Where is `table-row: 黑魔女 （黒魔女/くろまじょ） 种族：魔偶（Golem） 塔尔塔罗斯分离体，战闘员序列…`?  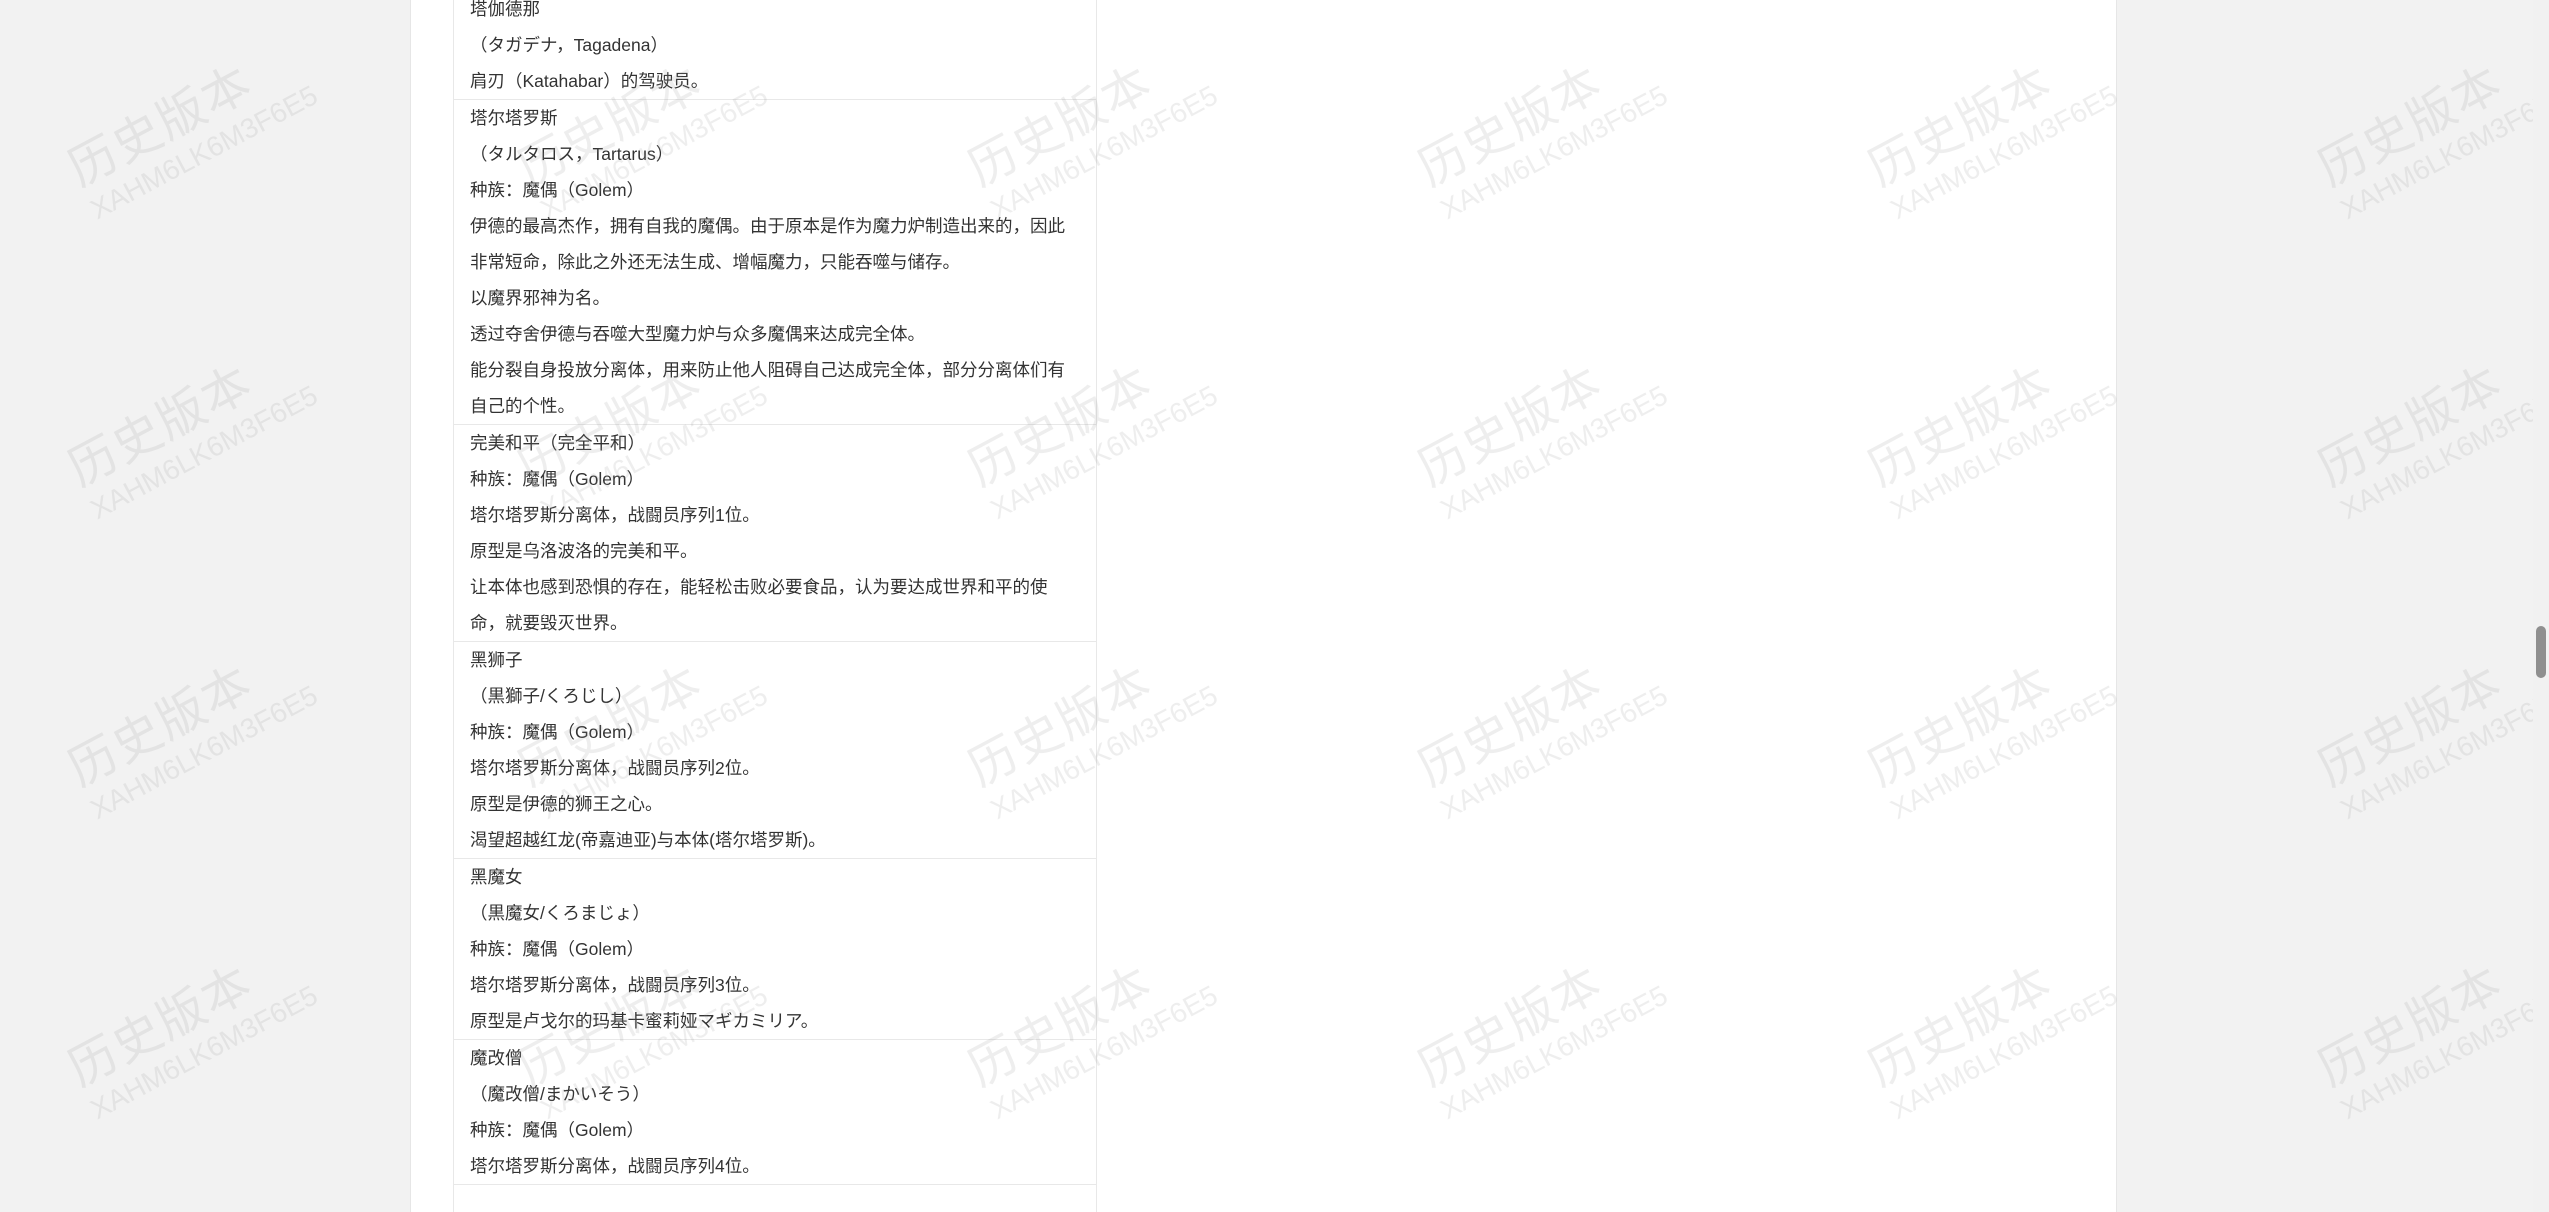 table-row: 黑魔女 （黒魔女/くろまじょ） 种族：魔偶（Golem） 塔尔塔罗斯分离体，战闘员序列… is located at coordinates (775, 949).